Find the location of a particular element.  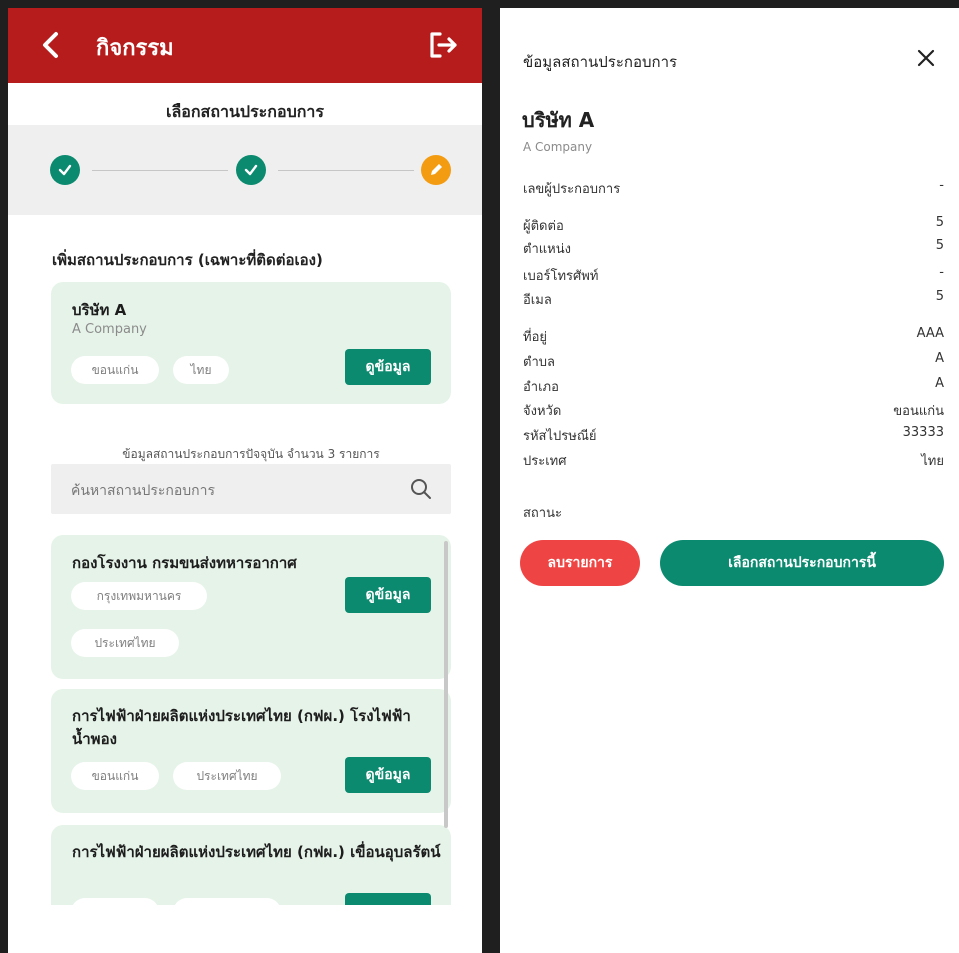

info-row-subdistrict: ตำบล A is located at coordinates (733, 361).